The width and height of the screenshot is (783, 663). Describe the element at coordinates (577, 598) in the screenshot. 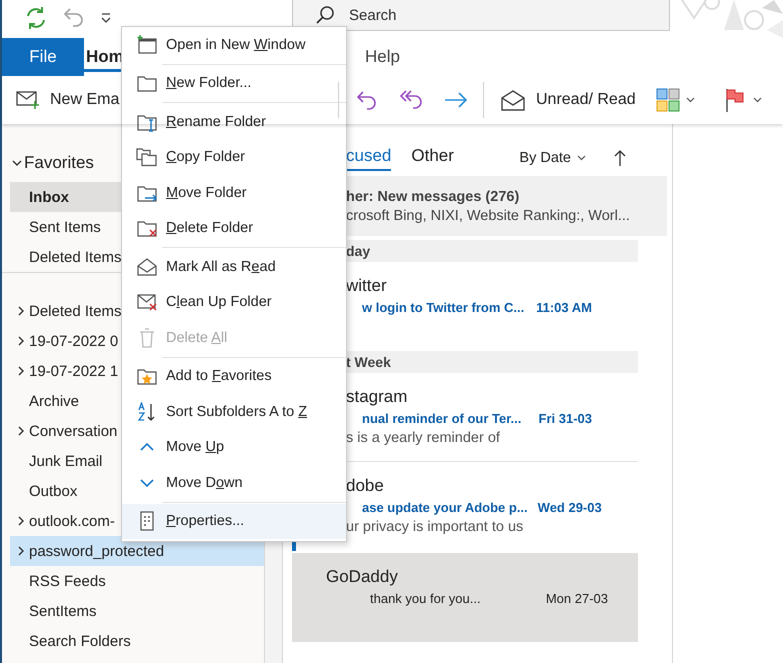

I see `message-date: Mon 27-03` at that location.